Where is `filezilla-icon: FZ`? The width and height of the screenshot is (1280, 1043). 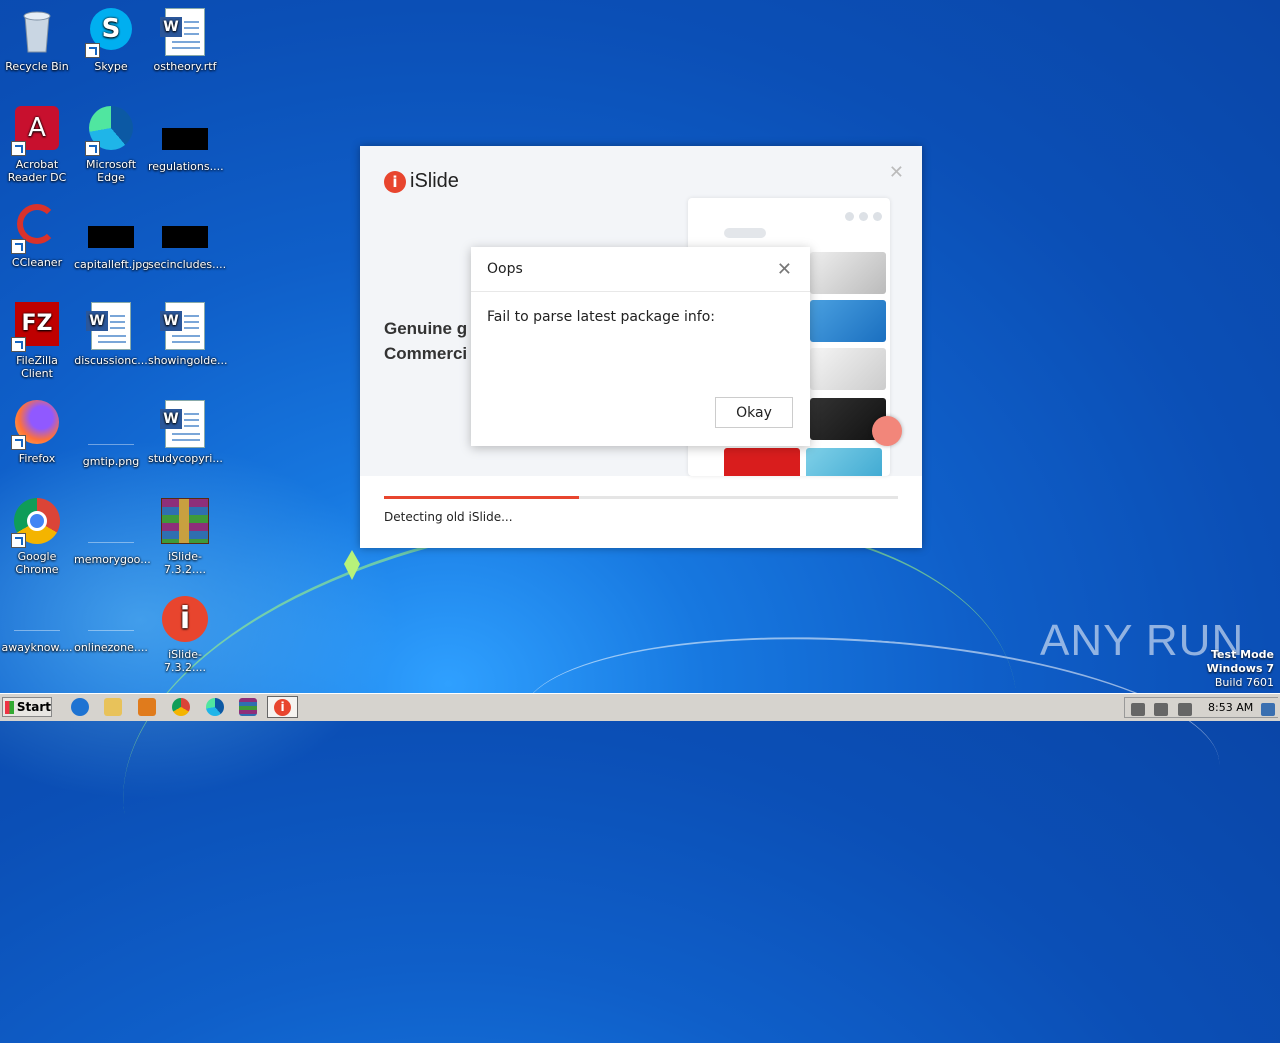 filezilla-icon: FZ is located at coordinates (36, 327).